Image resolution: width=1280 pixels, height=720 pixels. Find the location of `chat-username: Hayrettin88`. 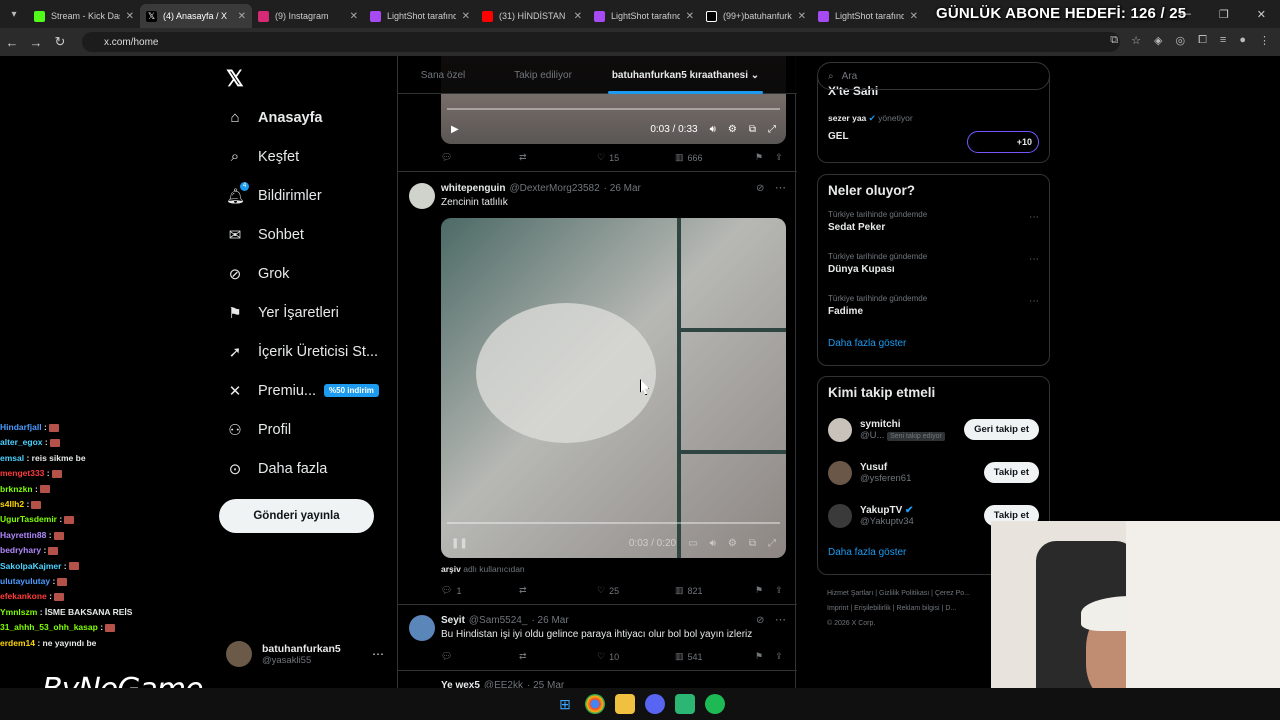

chat-username: Hayrettin88 is located at coordinates (23, 535).